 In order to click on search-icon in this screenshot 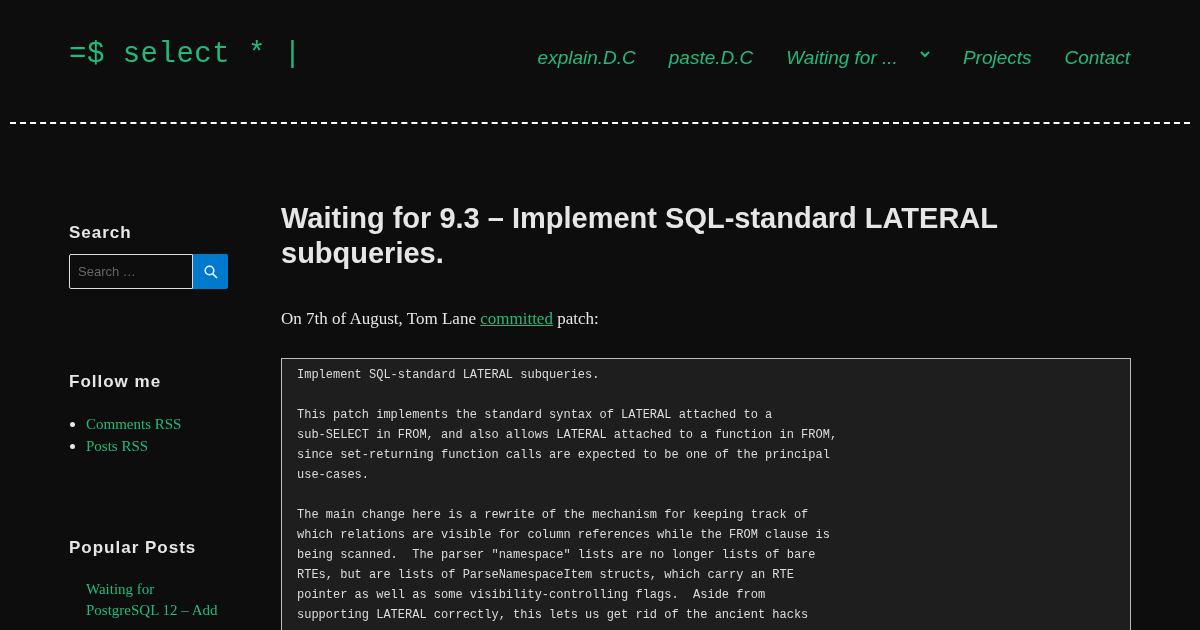, I will do `click(210, 271)`.